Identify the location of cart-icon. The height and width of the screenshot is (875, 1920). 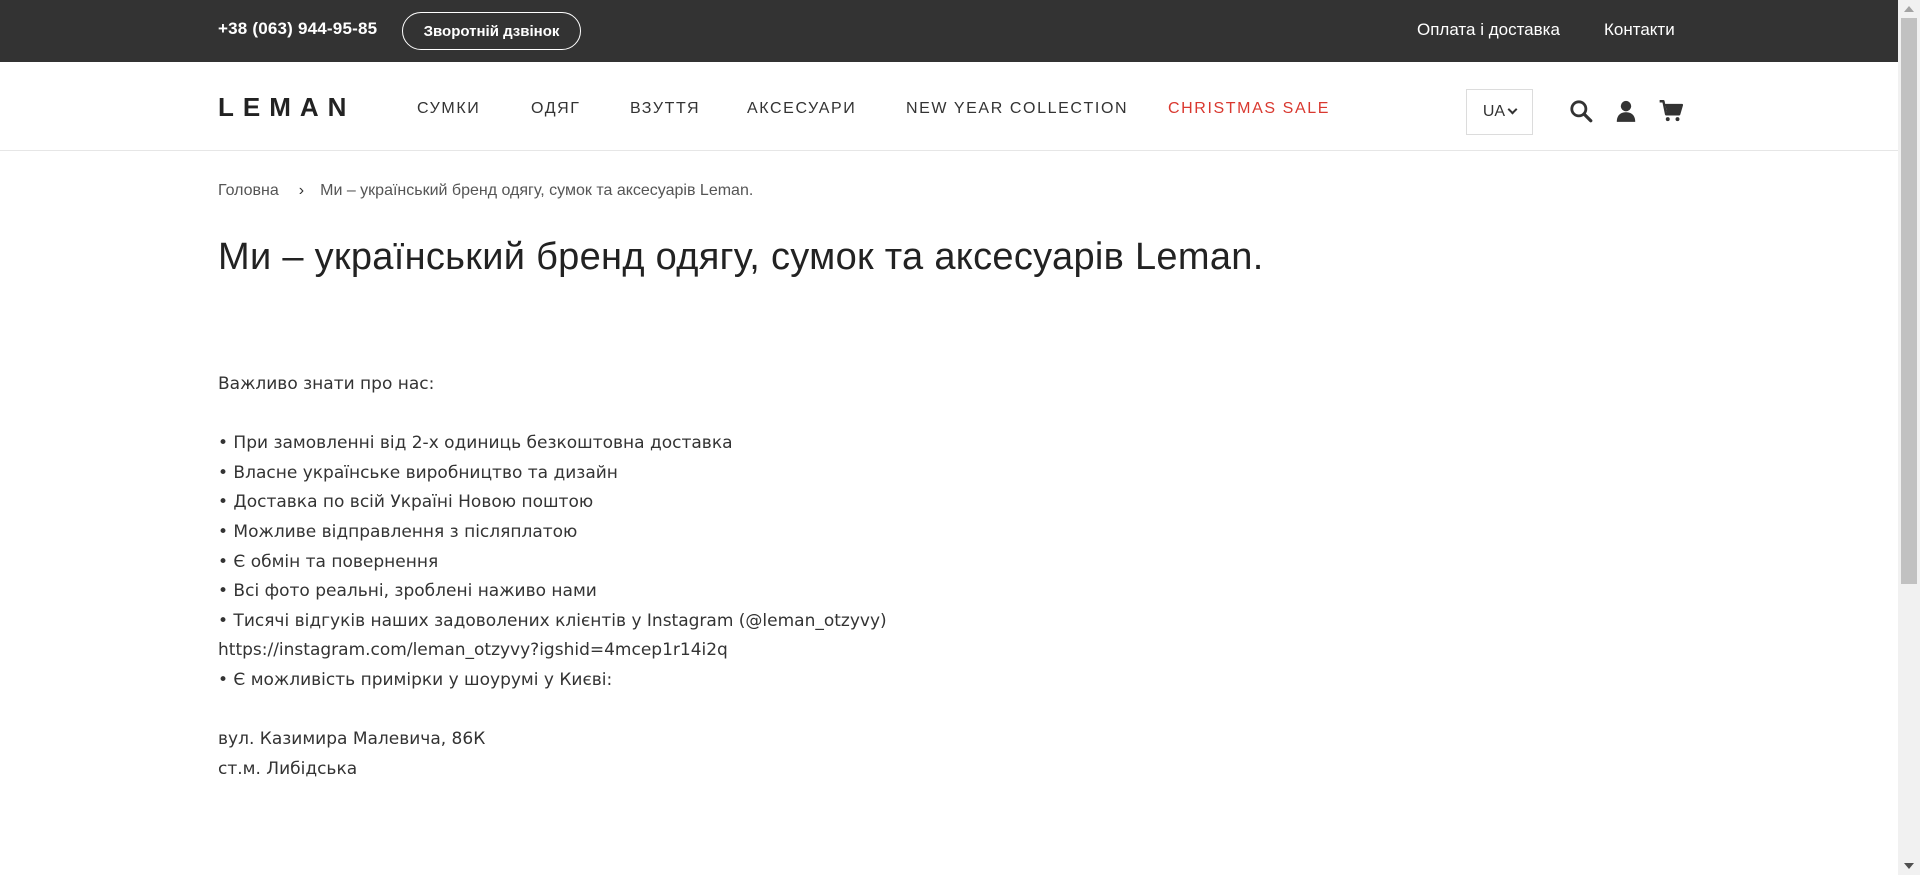
(1671, 111).